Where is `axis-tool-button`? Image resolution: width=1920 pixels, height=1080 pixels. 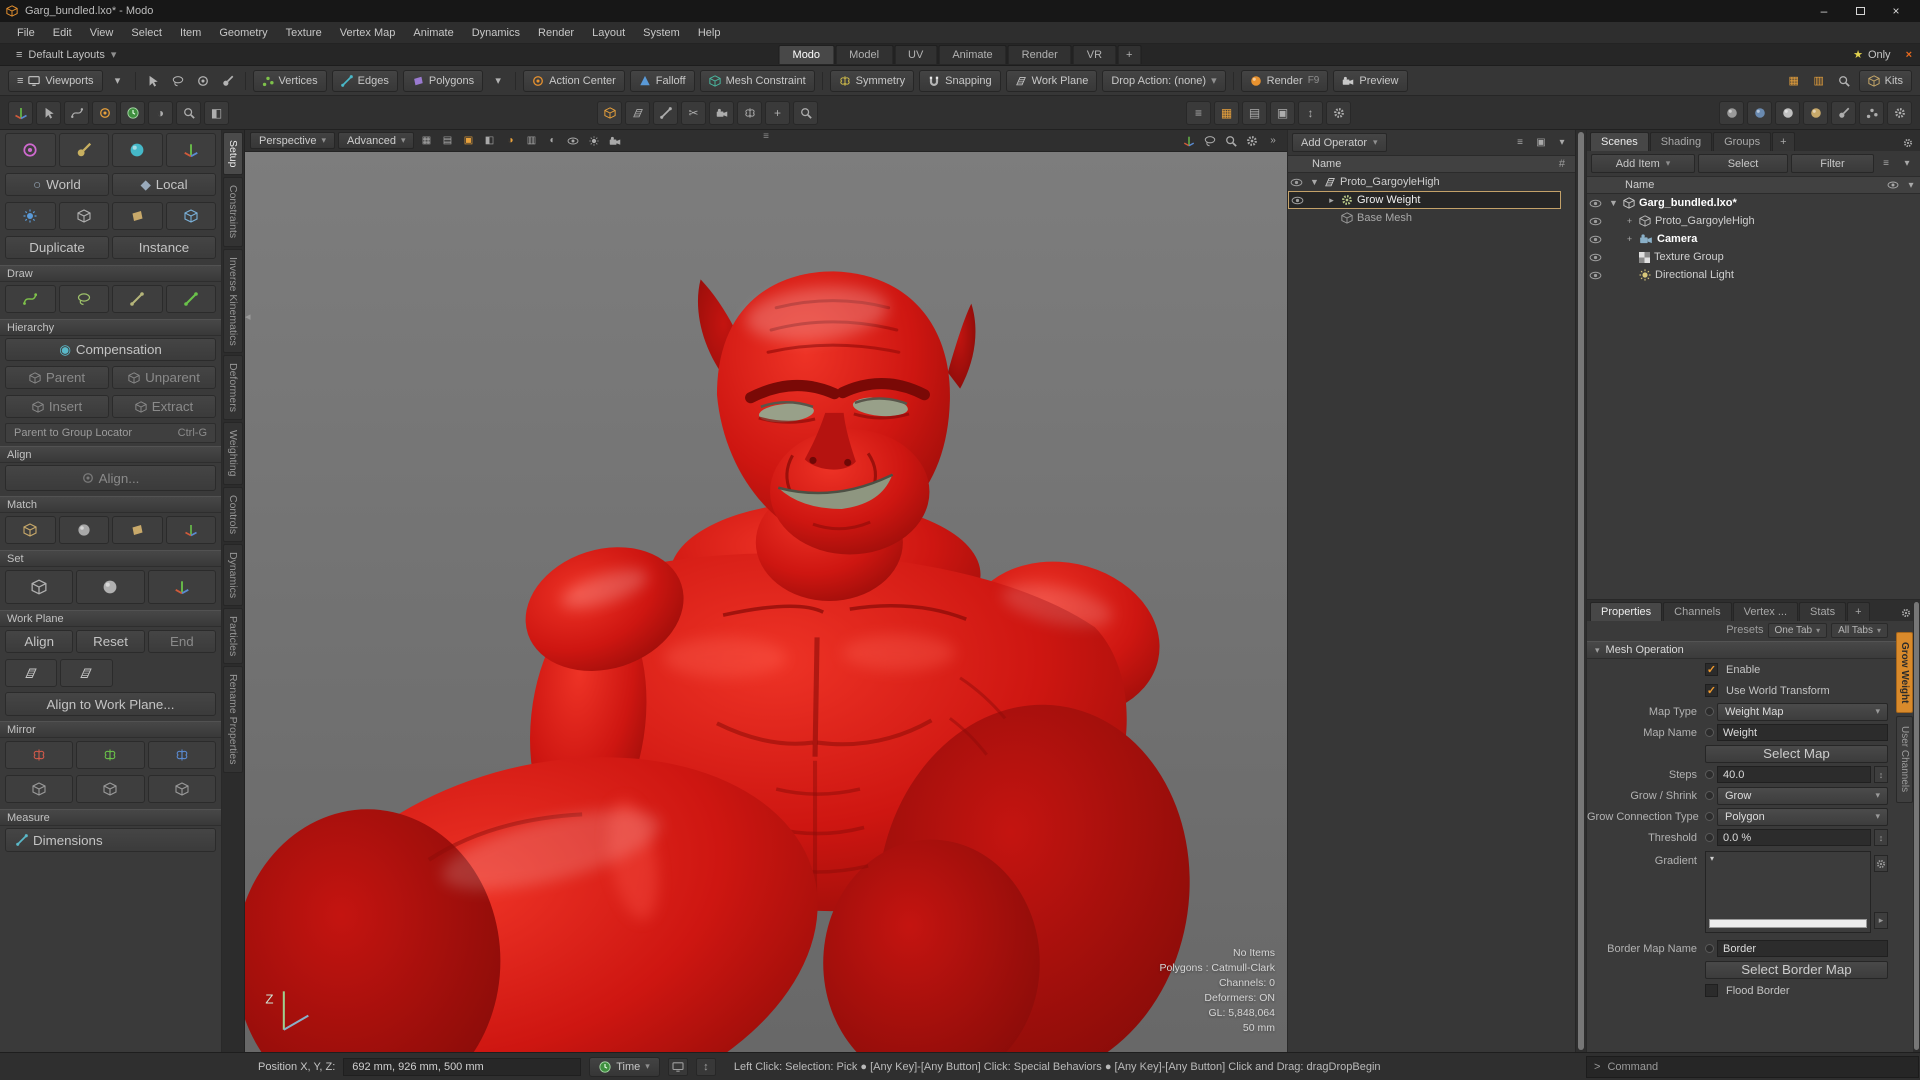
axis-tool-button is located at coordinates (190, 150).